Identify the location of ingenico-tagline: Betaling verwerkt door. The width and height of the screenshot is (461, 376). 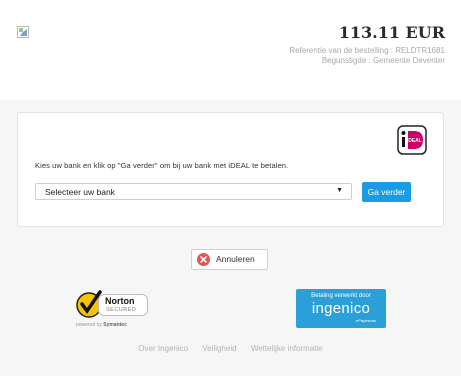
(341, 296).